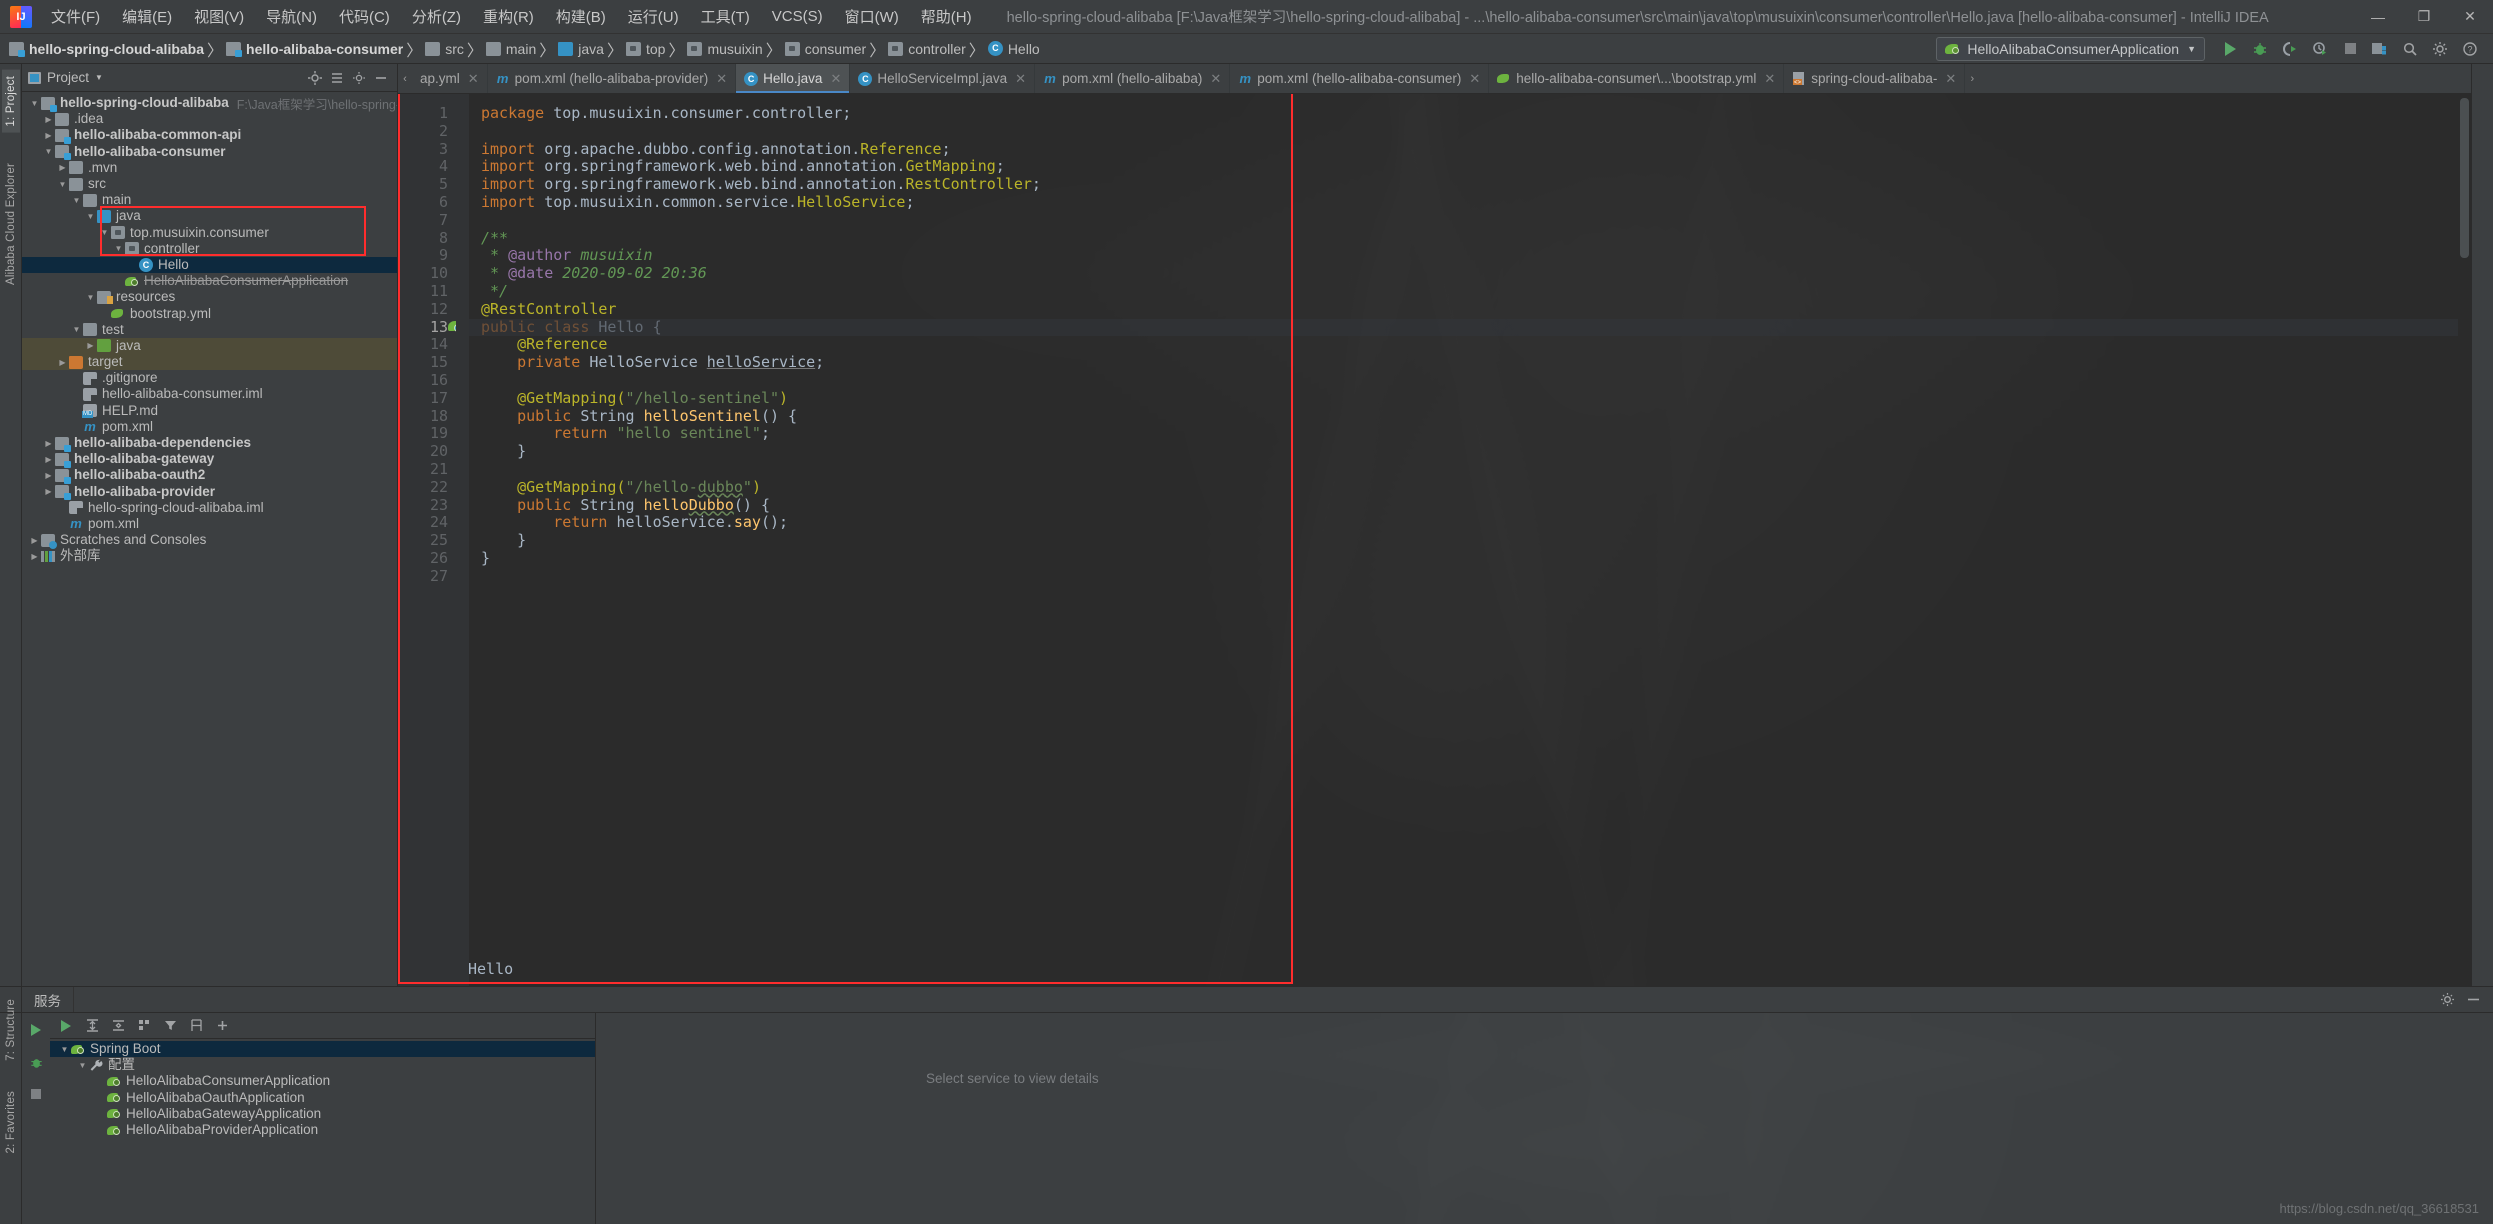 Image resolution: width=2493 pixels, height=1224 pixels. I want to click on close-button: ✕, so click(2470, 17).